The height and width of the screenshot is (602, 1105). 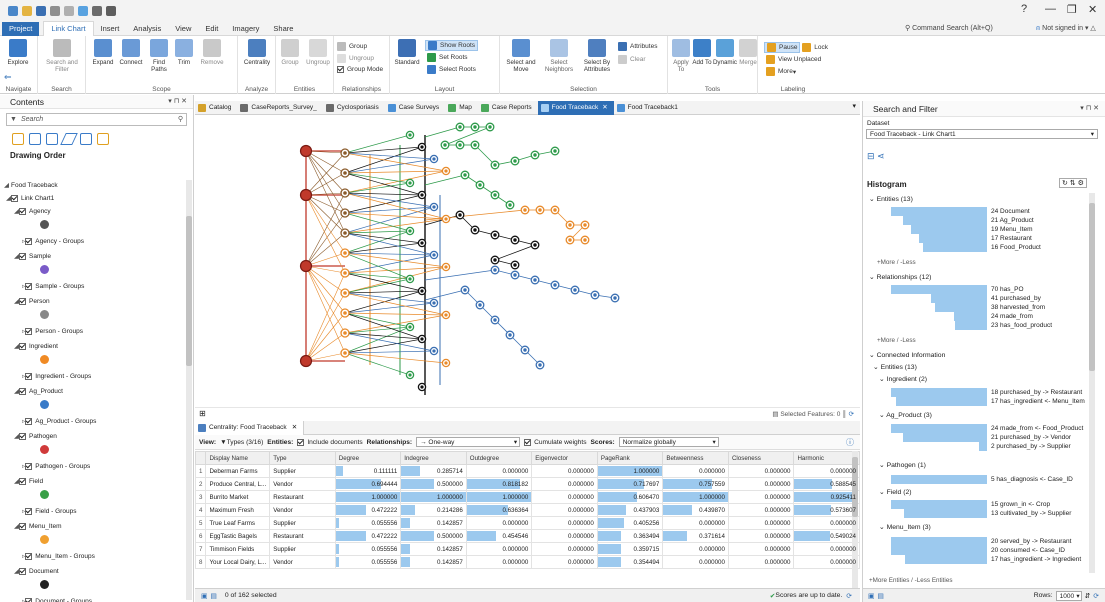 What do you see at coordinates (967, 446) in the screenshot?
I see `histogram-row: 2 purchased_by -> Supplier` at bounding box center [967, 446].